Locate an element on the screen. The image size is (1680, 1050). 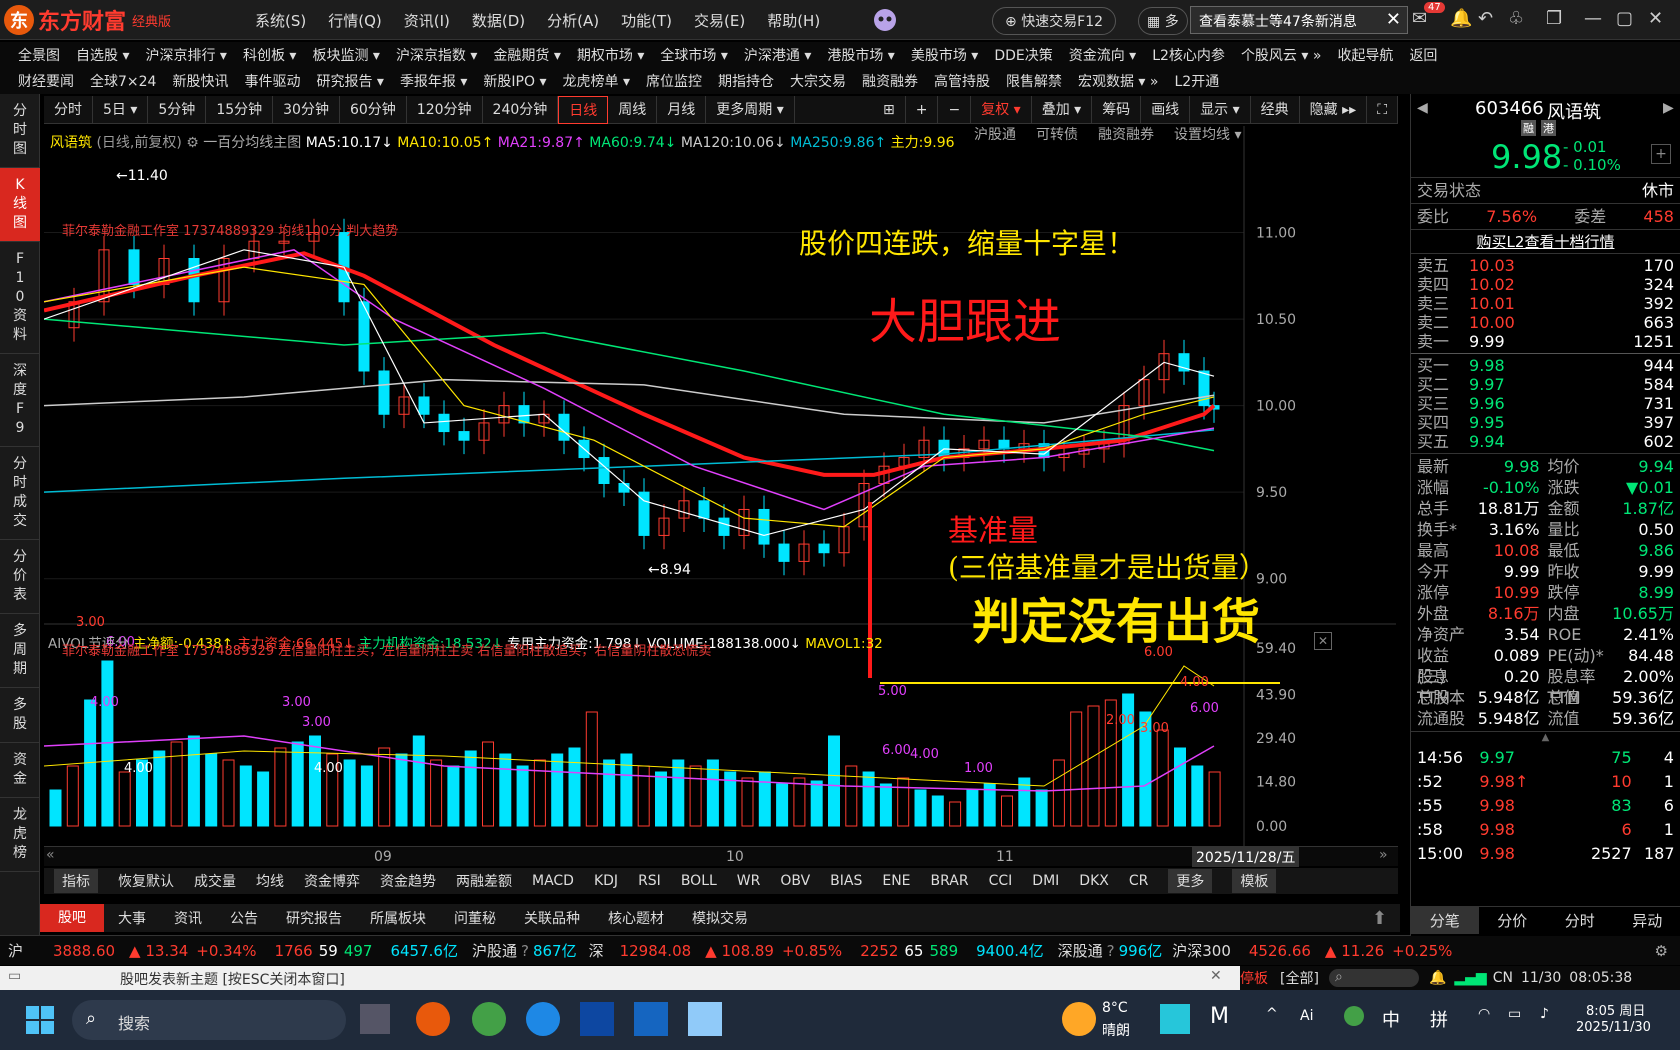
post-close-icon: ✕ is located at coordinates (1216, 976).